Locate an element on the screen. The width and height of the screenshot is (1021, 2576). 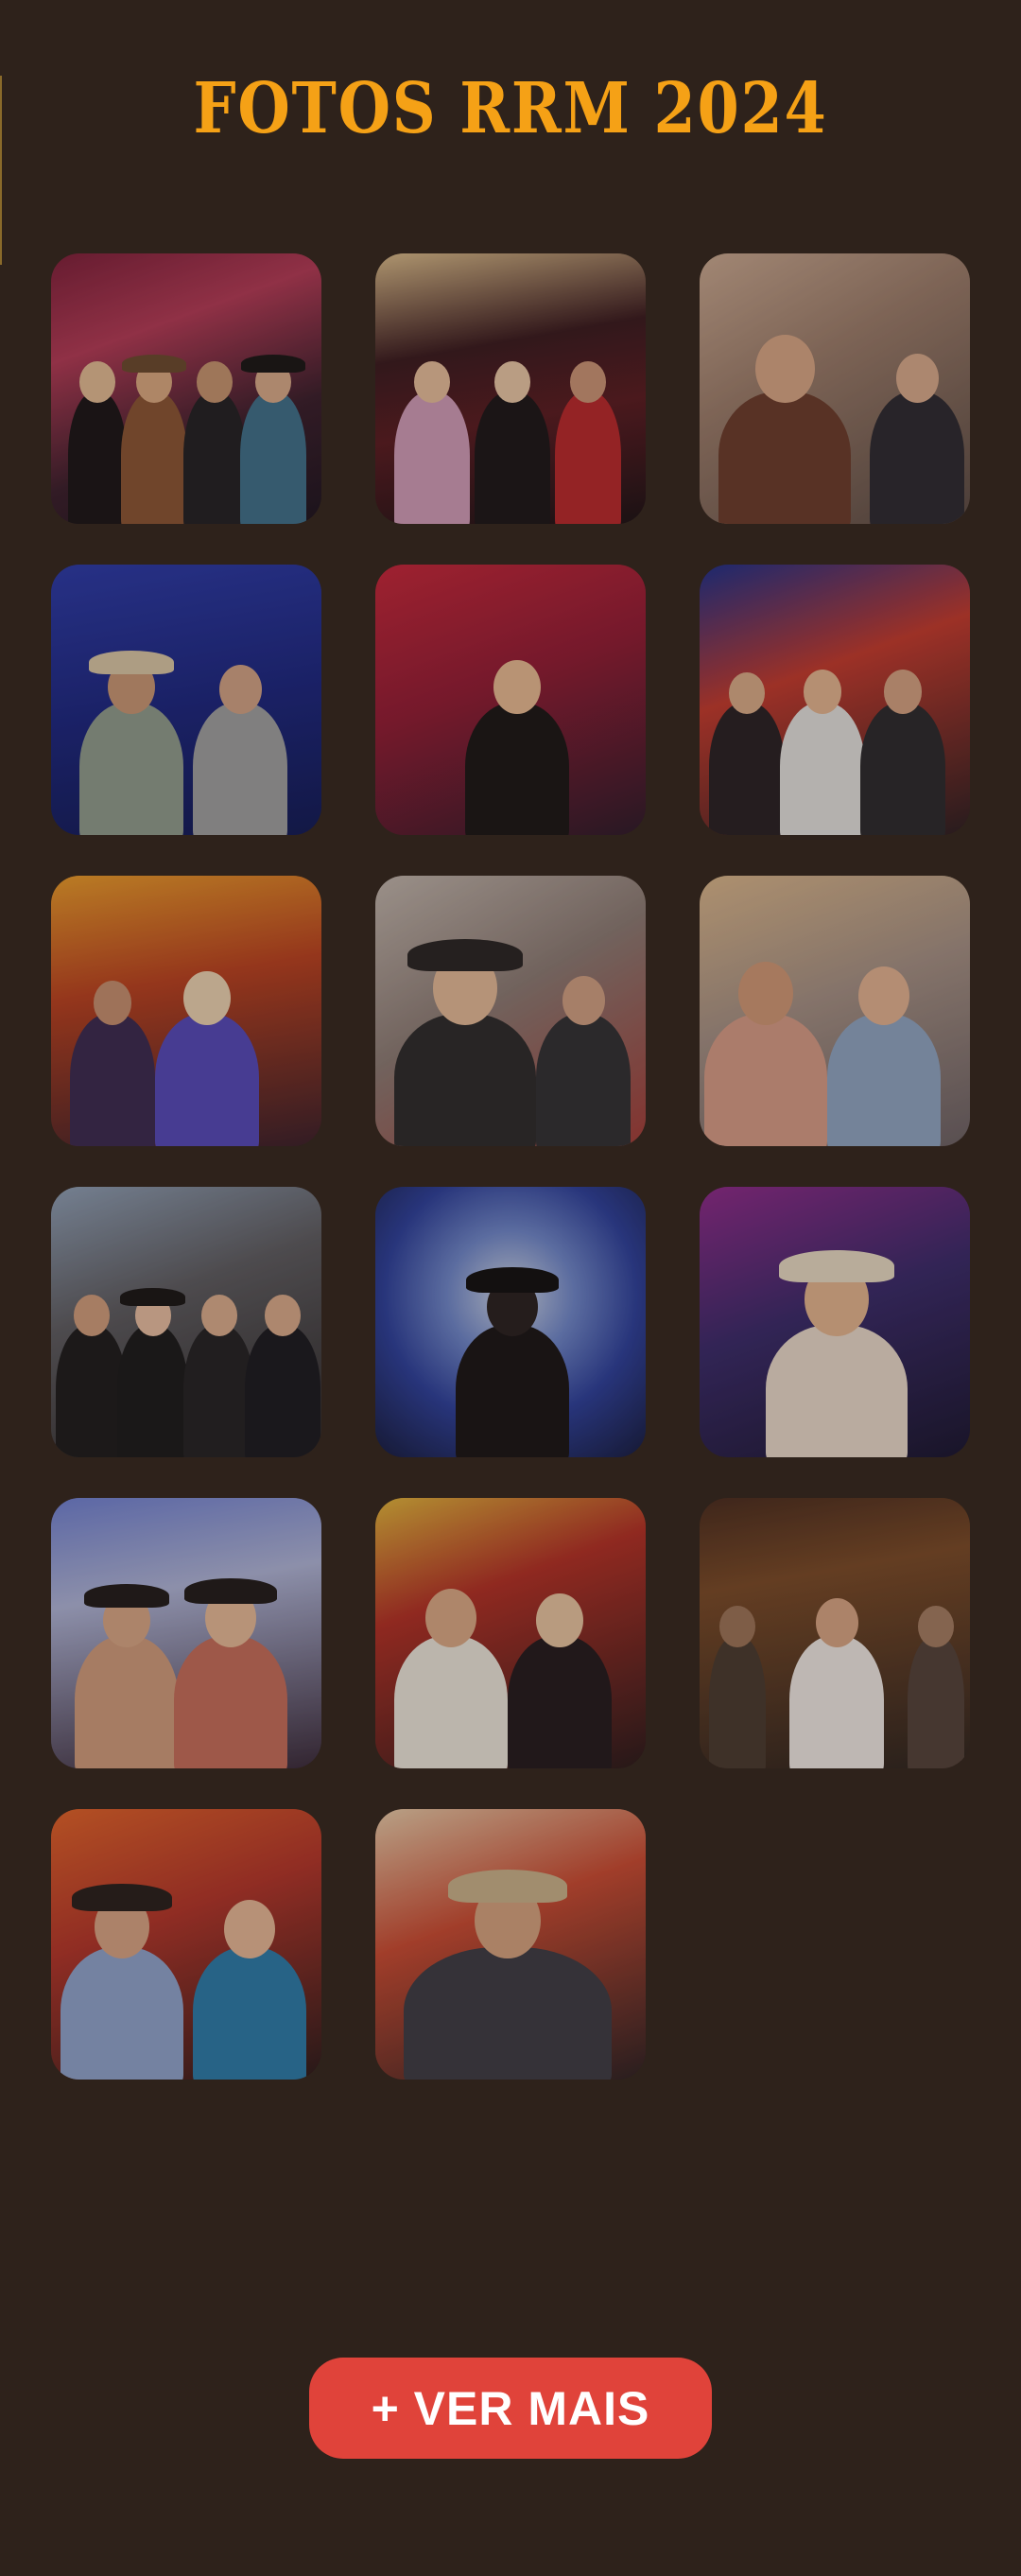
page-title: FOTOS RRM 2024 is located at coordinates (510, 108).